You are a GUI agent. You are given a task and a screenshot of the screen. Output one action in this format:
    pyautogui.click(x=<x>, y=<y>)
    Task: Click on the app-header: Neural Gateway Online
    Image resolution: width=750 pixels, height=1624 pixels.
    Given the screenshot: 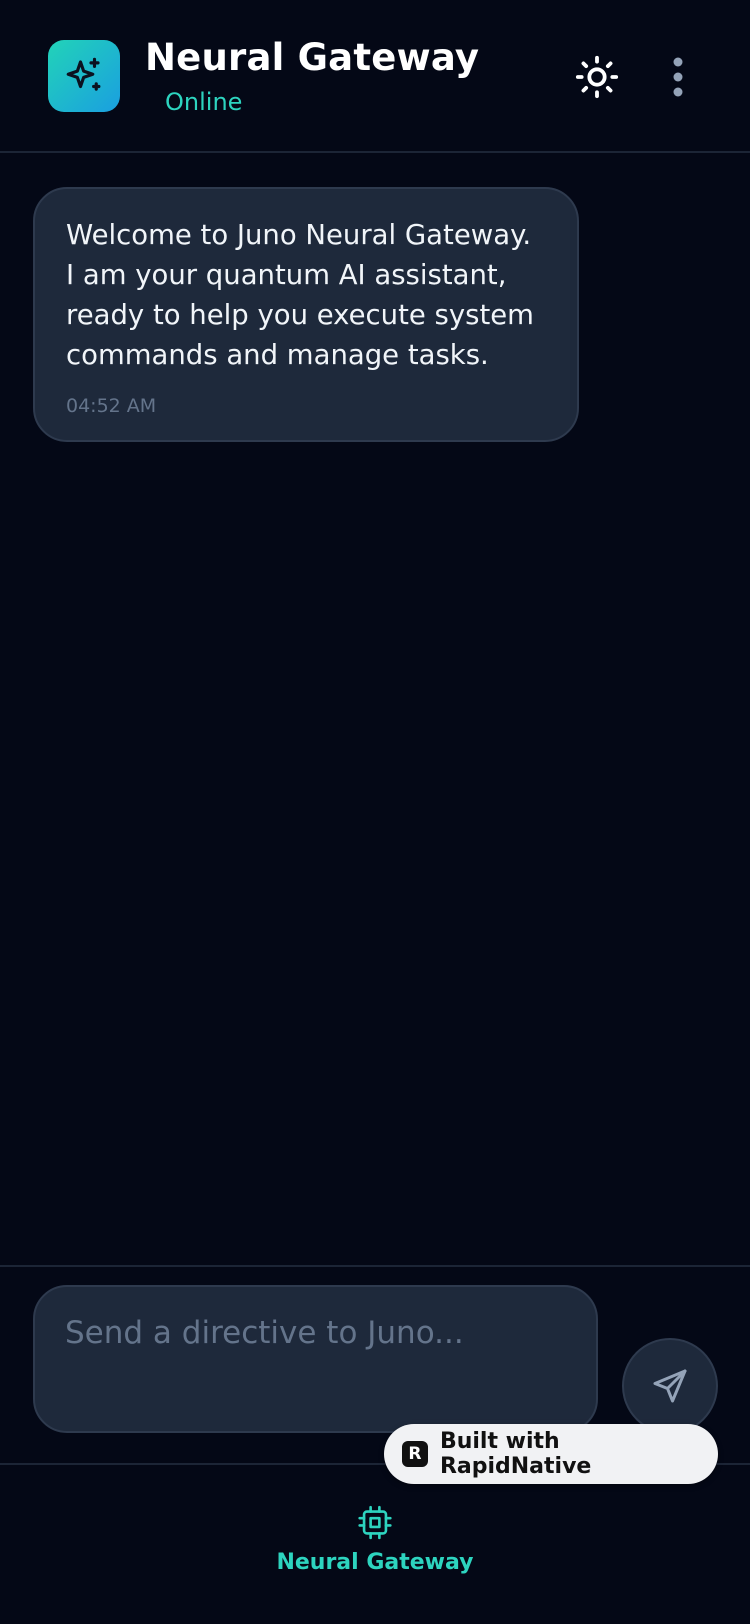 What is the action you would take?
    pyautogui.click(x=375, y=76)
    